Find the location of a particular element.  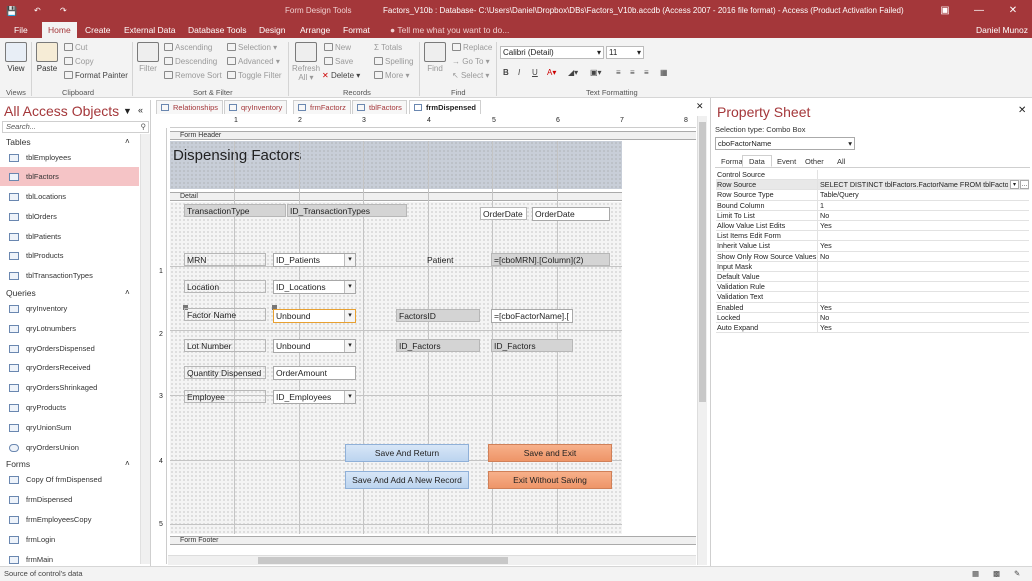

new-record-button: New is located at coordinates (337, 47).